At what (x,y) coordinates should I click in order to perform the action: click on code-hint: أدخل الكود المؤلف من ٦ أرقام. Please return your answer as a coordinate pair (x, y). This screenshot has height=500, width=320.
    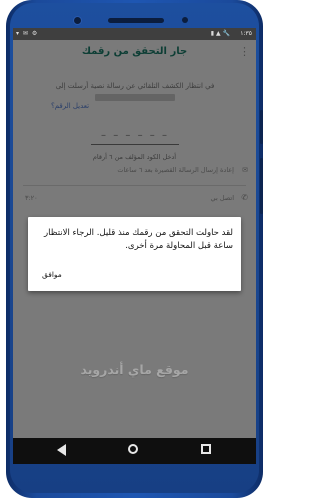
    Looking at the image, I should click on (134, 157).